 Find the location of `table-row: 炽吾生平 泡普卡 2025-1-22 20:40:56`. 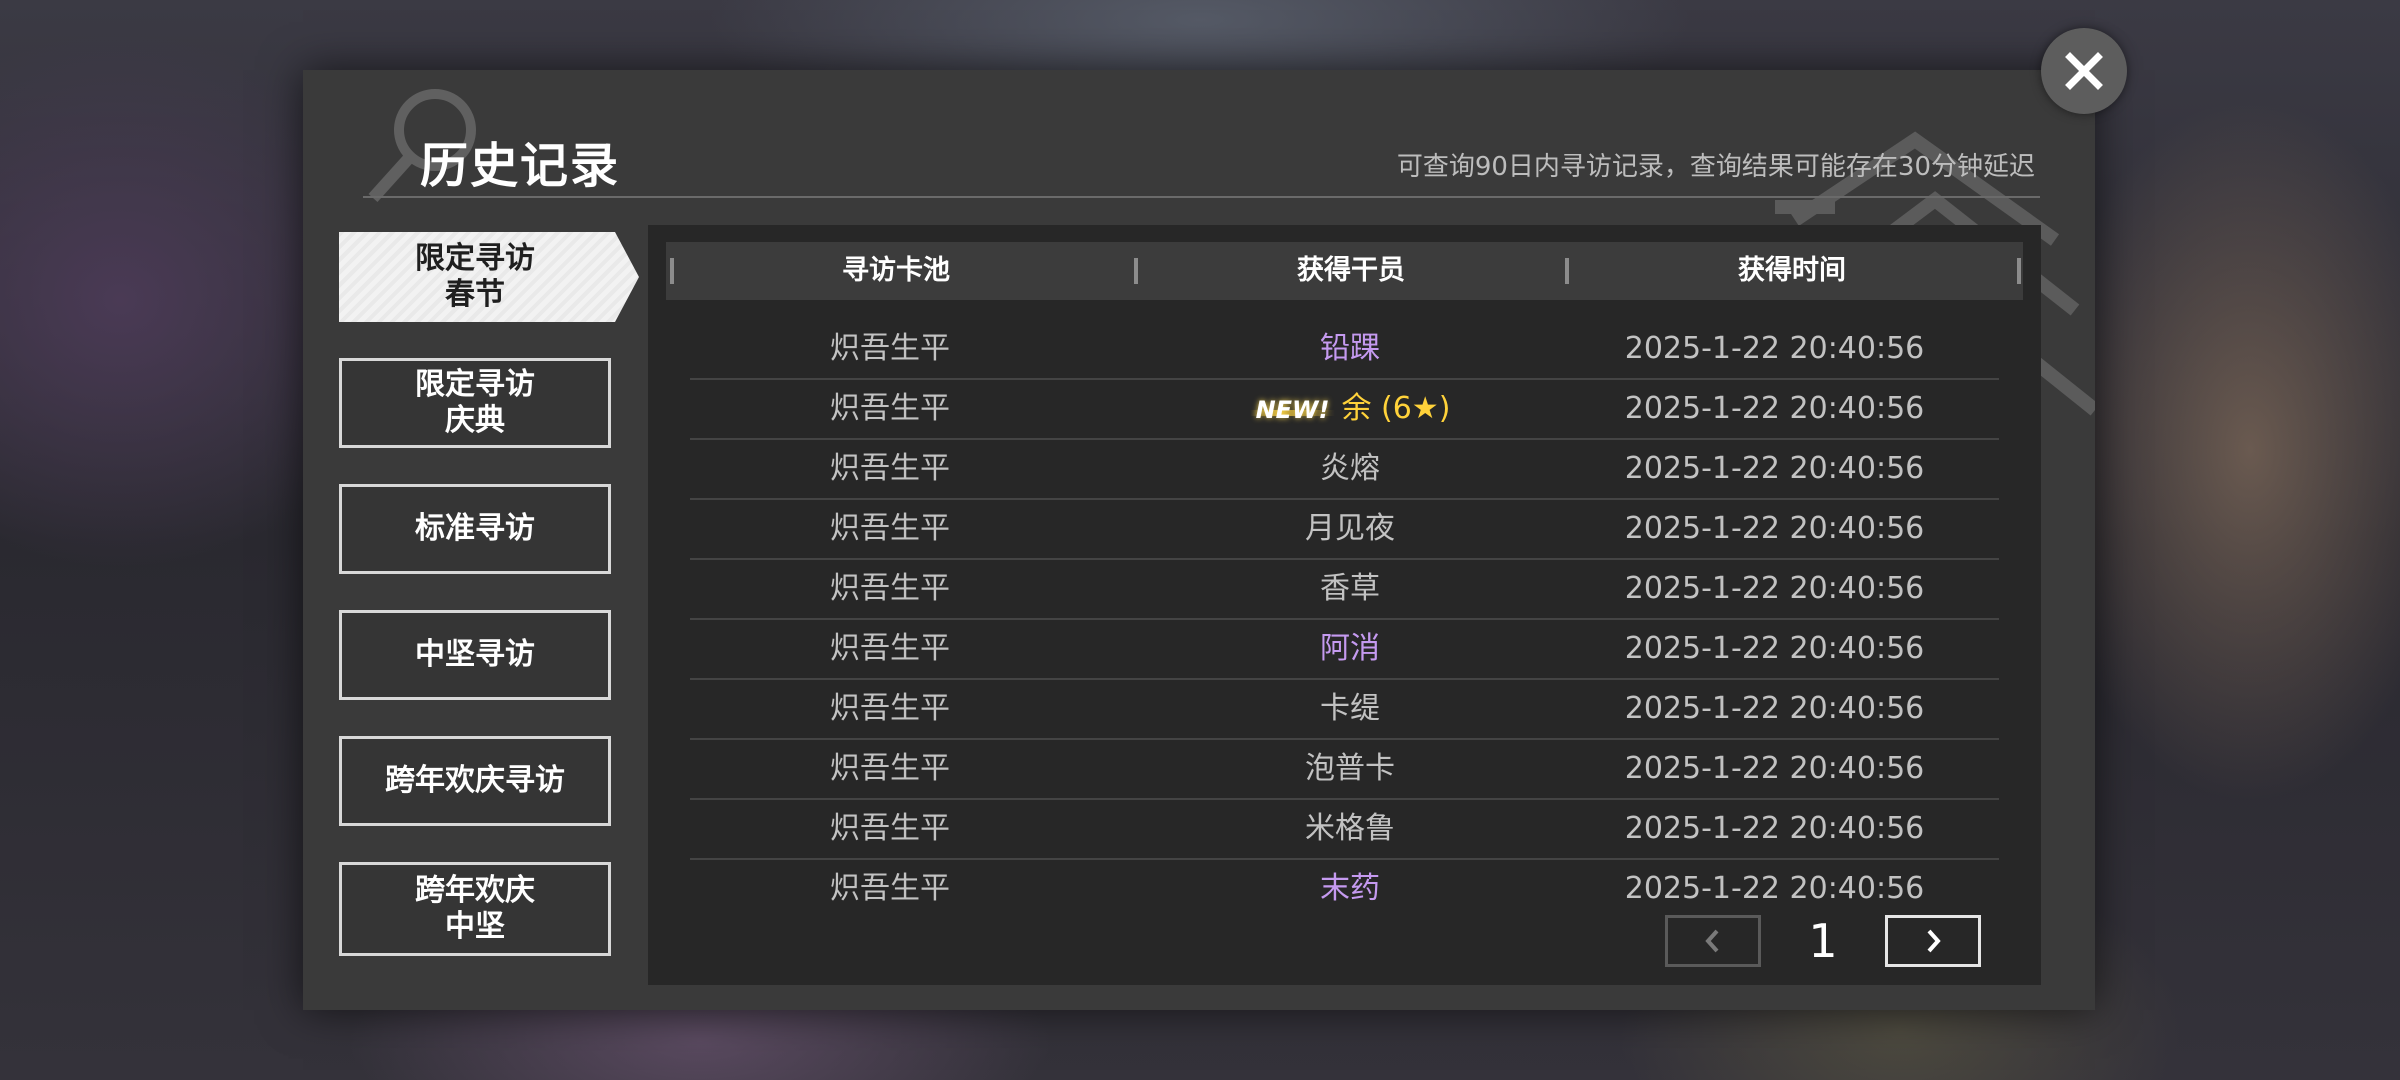

table-row: 炽吾生平 泡普卡 2025-1-22 20:40:56 is located at coordinates (1344, 770).